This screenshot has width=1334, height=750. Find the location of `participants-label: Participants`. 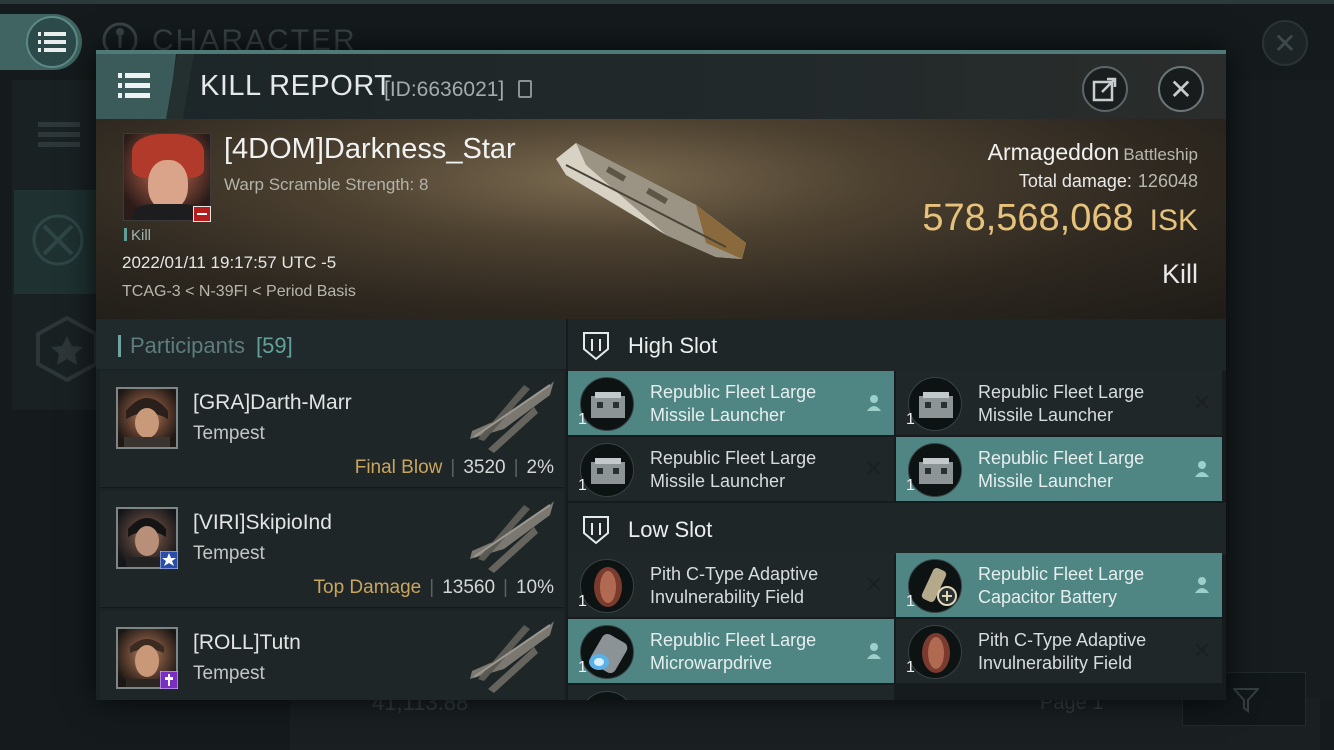

participants-label: Participants is located at coordinates (187, 345).